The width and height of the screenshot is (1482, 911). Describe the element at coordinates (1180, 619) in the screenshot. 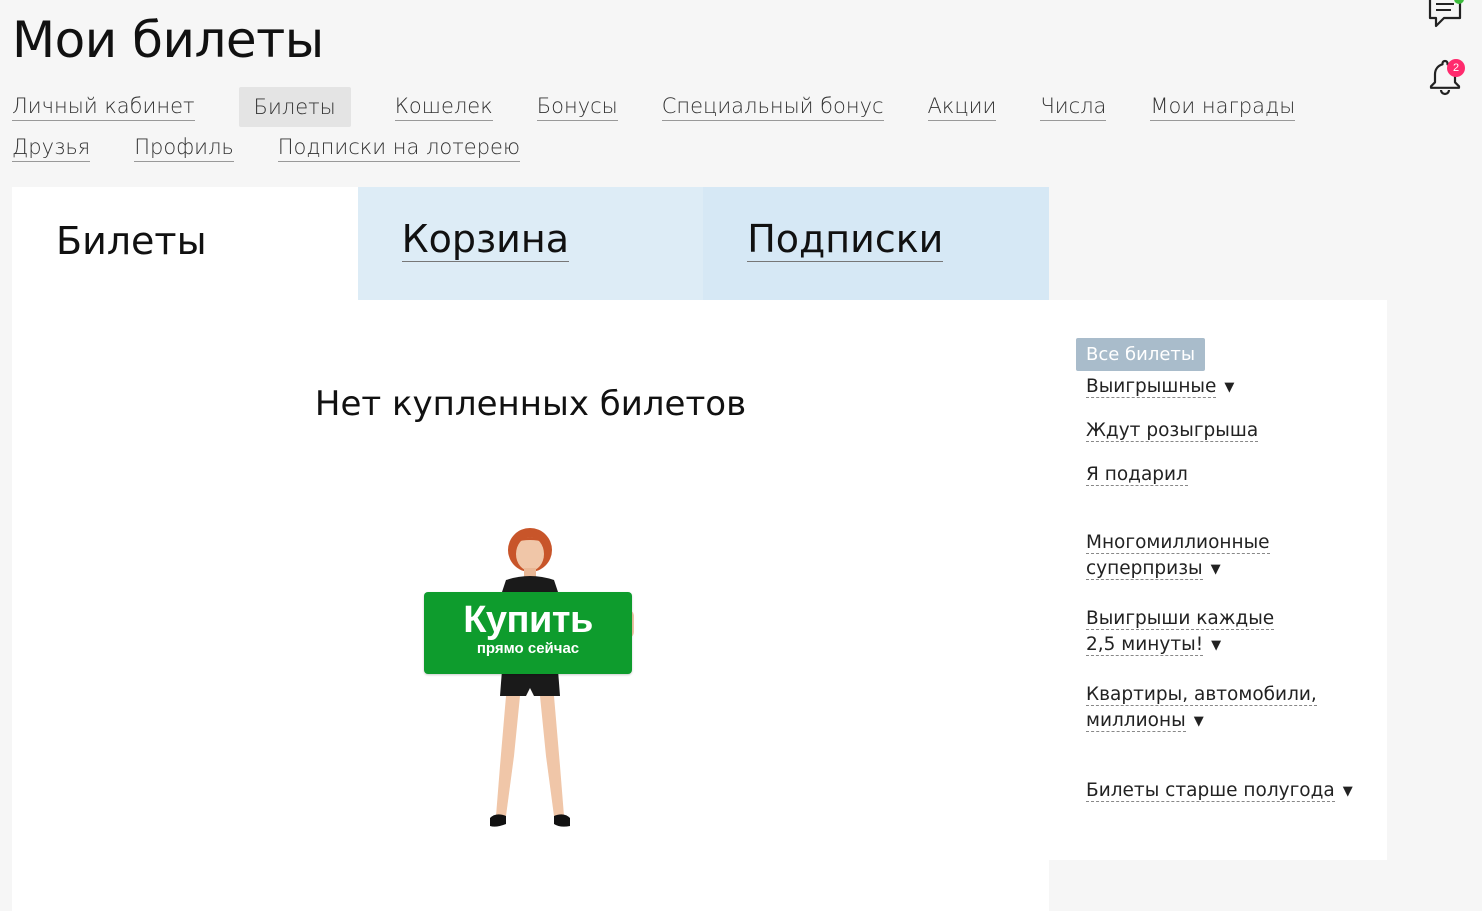

I see `filter-label-line1: Выигрыши каждые` at that location.